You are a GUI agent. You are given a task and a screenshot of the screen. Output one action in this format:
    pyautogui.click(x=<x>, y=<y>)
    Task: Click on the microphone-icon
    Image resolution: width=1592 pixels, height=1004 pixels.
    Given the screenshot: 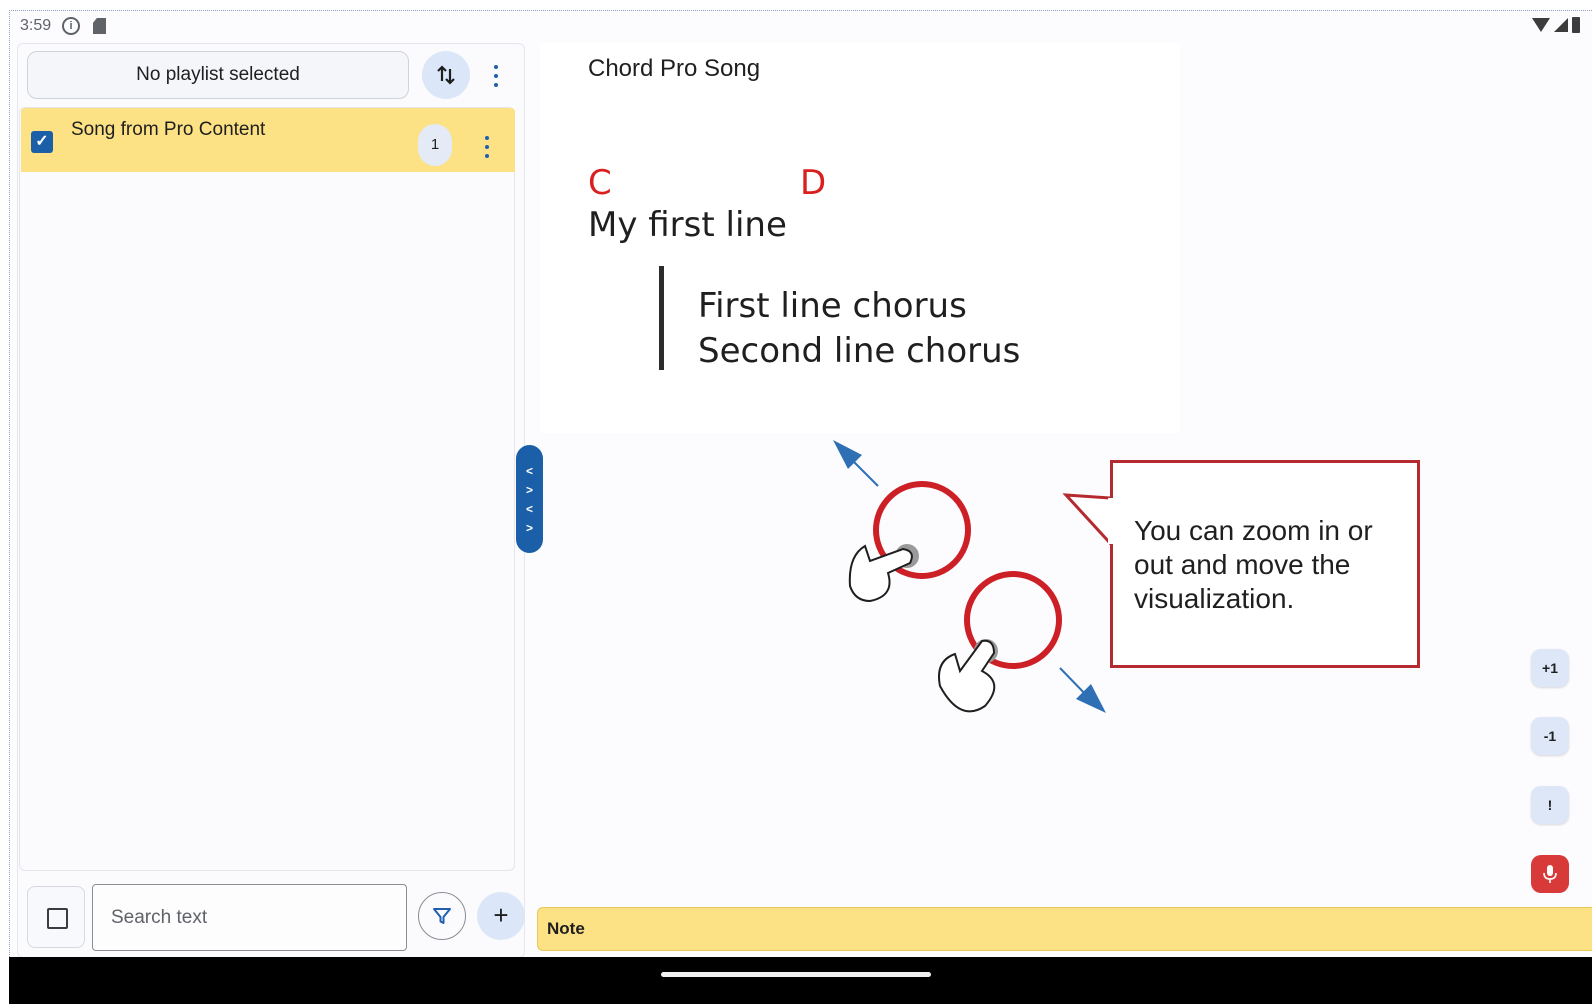 What is the action you would take?
    pyautogui.click(x=1550, y=874)
    